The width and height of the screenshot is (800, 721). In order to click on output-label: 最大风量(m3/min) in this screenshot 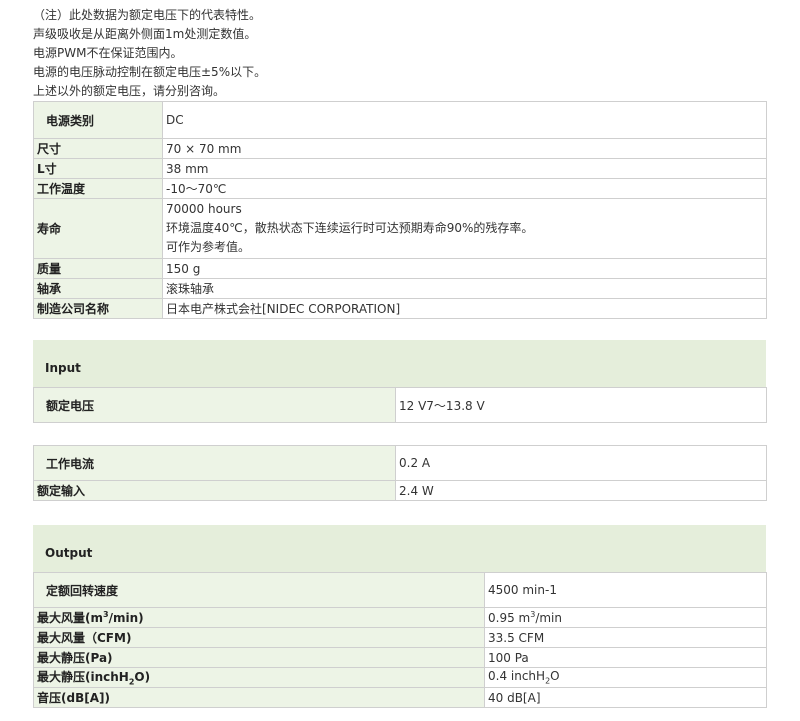, I will do `click(259, 617)`.